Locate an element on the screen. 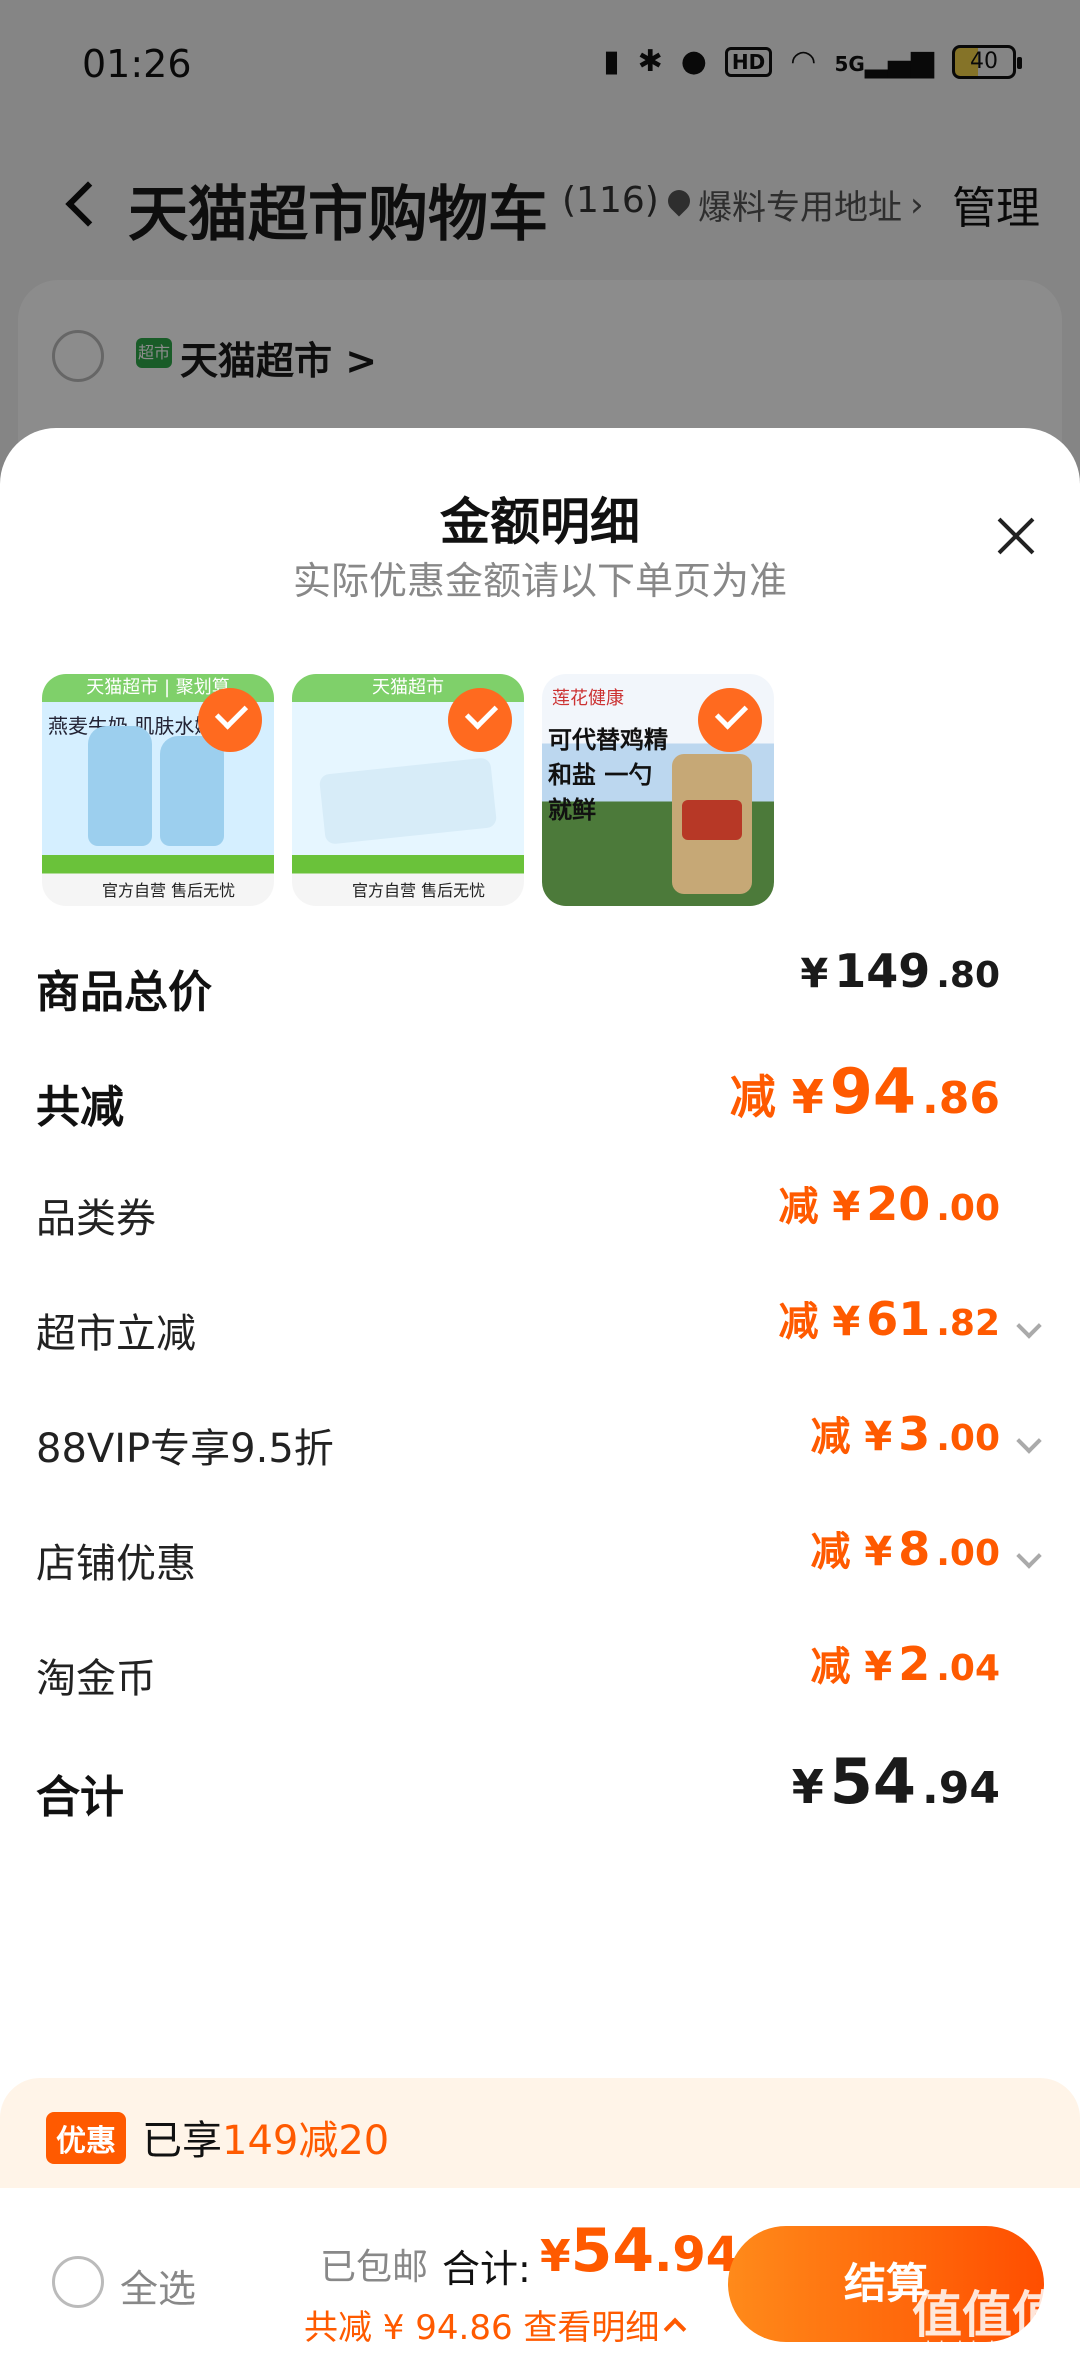  discount-summary: 共减 ¥ 94.86 查看明细 is located at coordinates (482, 2328).